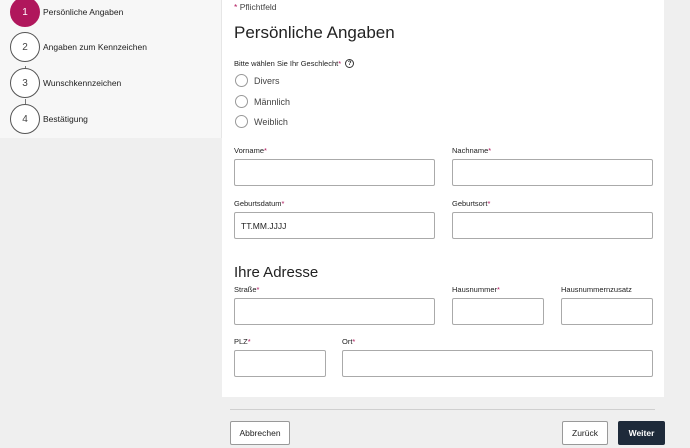 This screenshot has height=448, width=690. Describe the element at coordinates (471, 203) in the screenshot. I see `geburtsort-label: Geburtsort*` at that location.